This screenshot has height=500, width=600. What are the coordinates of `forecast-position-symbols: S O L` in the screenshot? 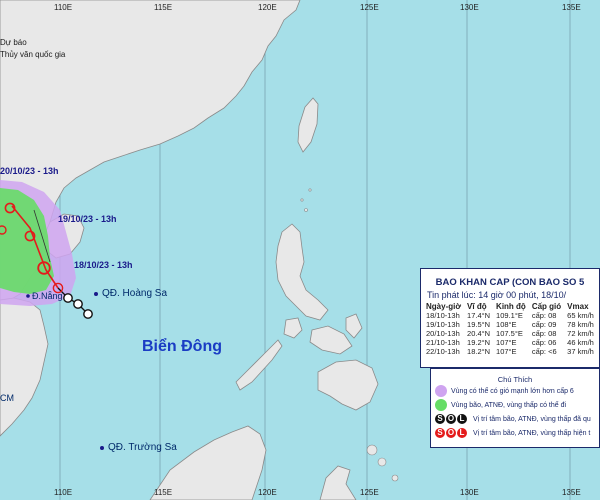 It's located at (451, 433).